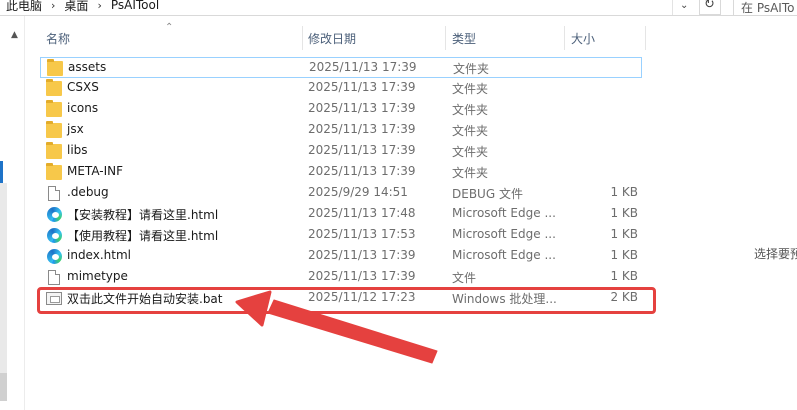 This screenshot has height=410, width=797. Describe the element at coordinates (352, 331) in the screenshot. I see `arrow-shaft` at that location.